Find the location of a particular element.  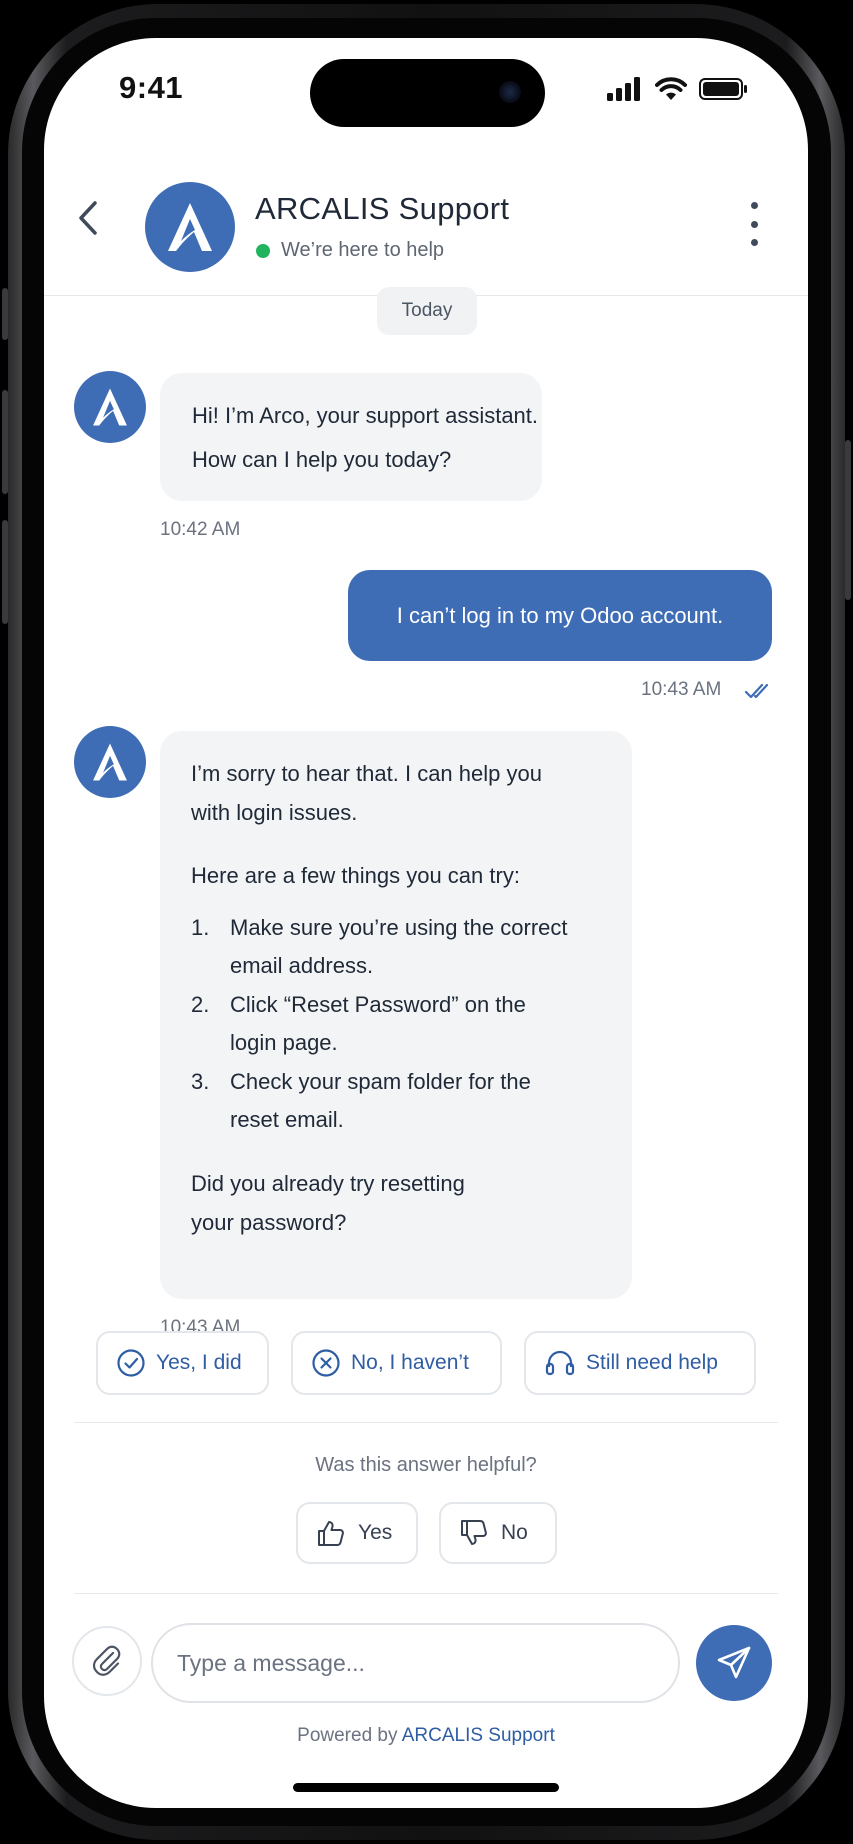

step-text: login page. is located at coordinates (284, 1042).